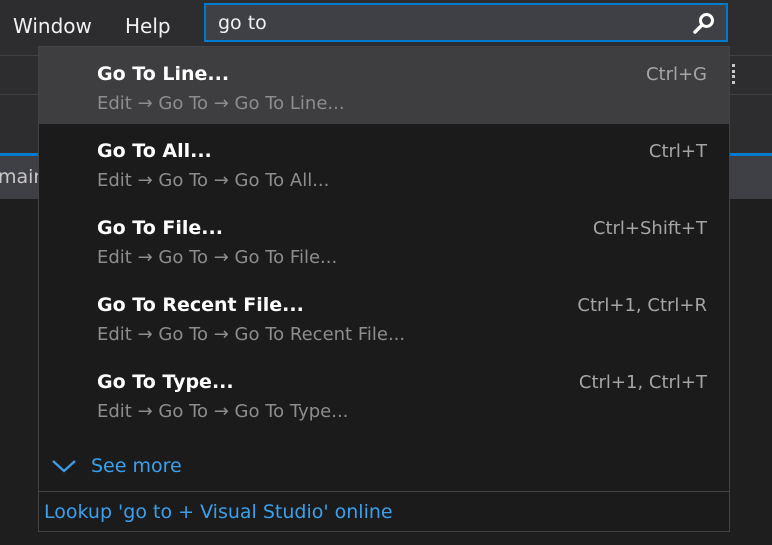 The width and height of the screenshot is (772, 545). What do you see at coordinates (448, 23) in the screenshot?
I see `search-input` at bounding box center [448, 23].